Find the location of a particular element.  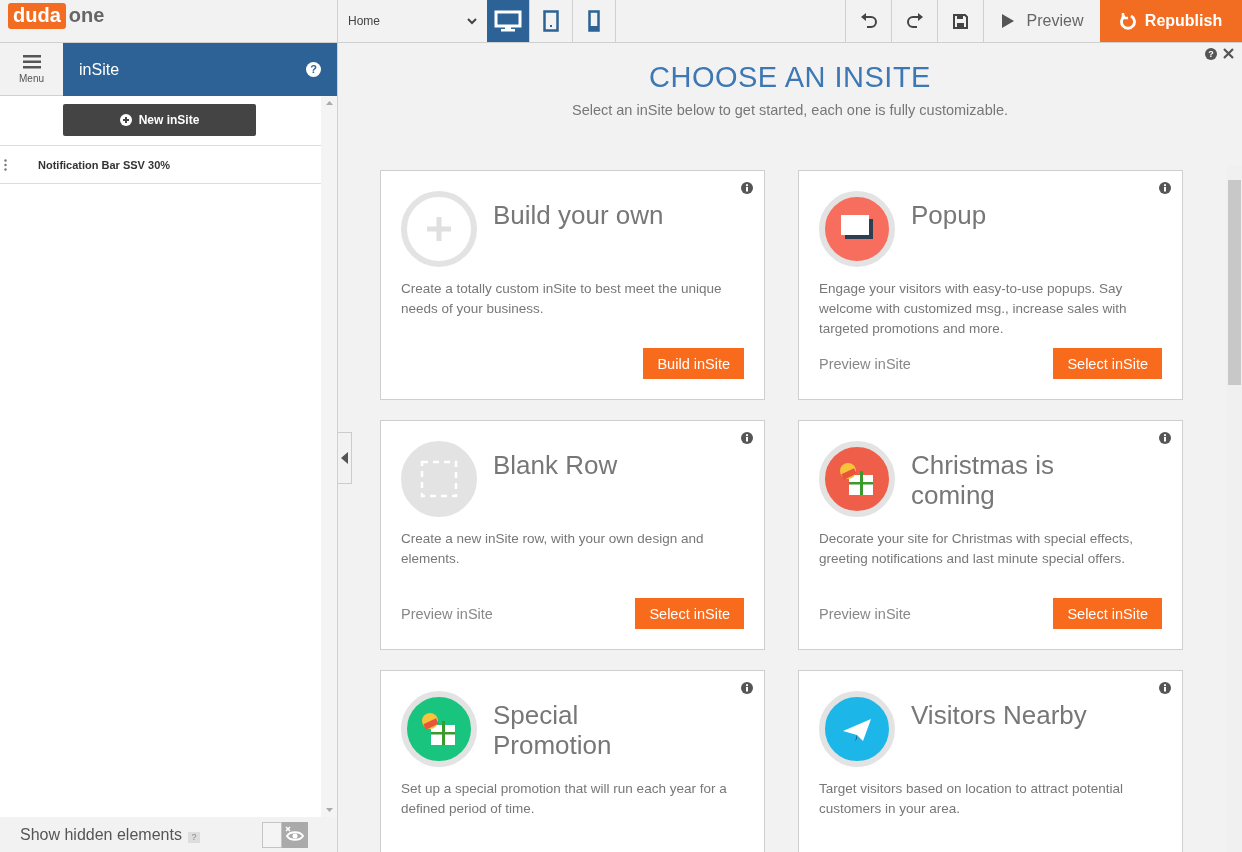

plus-icon is located at coordinates (439, 229).